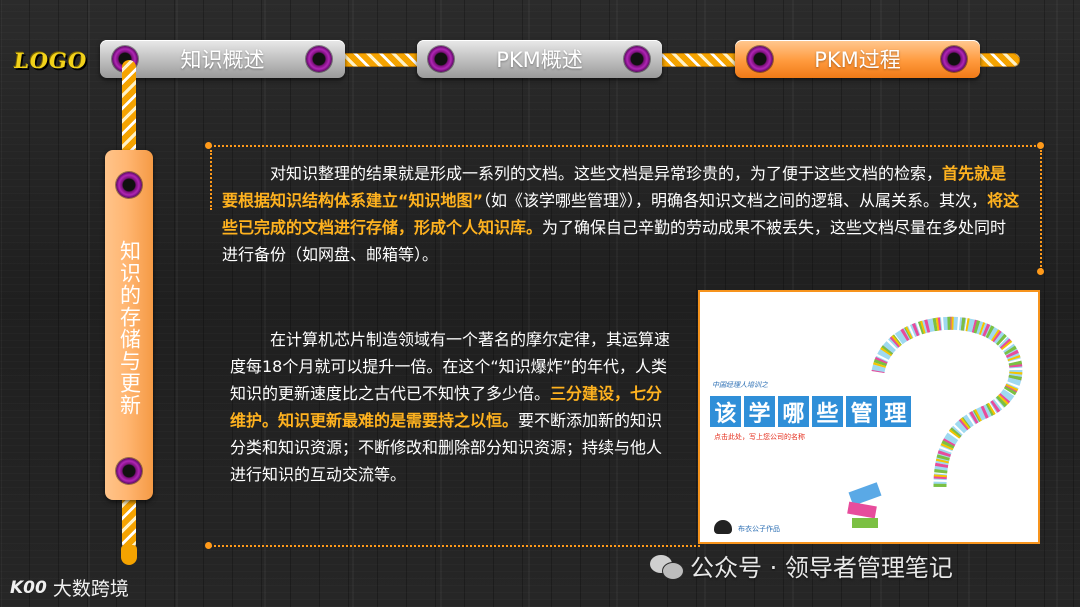 This screenshot has width=1080, height=607. What do you see at coordinates (759, 411) in the screenshot?
I see `book-title-char: 学` at bounding box center [759, 411].